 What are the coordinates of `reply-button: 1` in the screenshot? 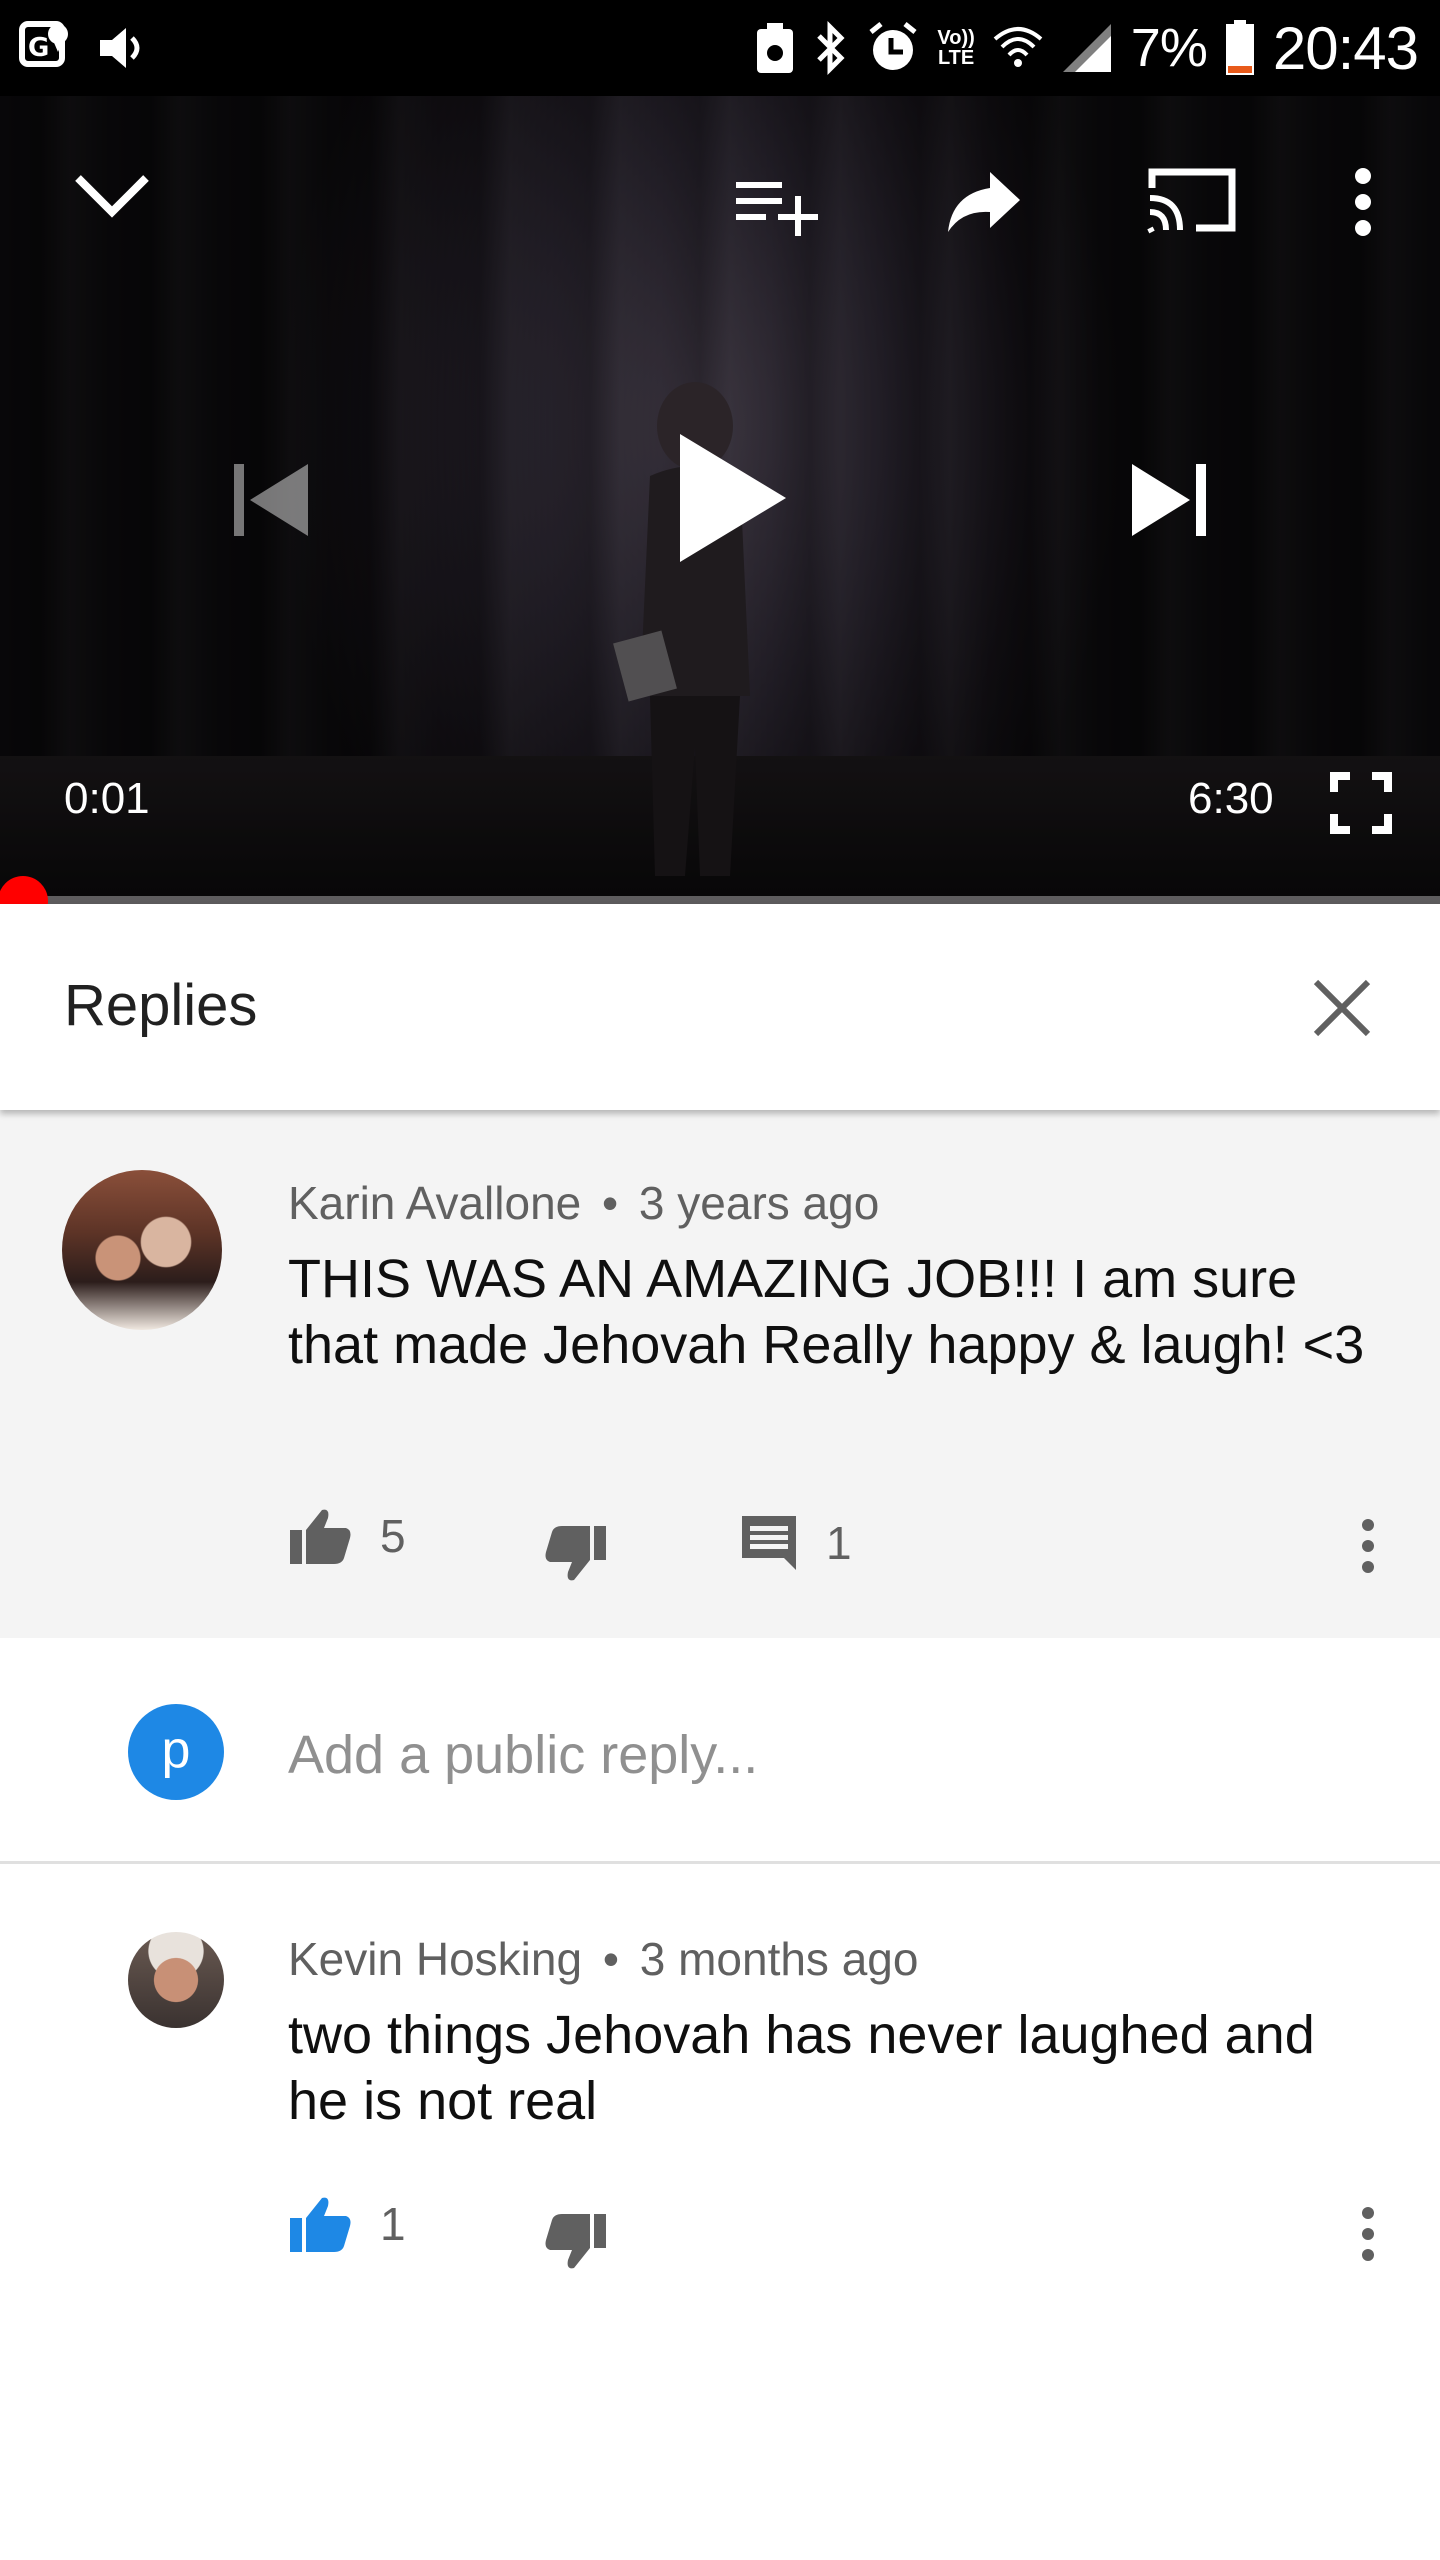 It's located at (796, 1543).